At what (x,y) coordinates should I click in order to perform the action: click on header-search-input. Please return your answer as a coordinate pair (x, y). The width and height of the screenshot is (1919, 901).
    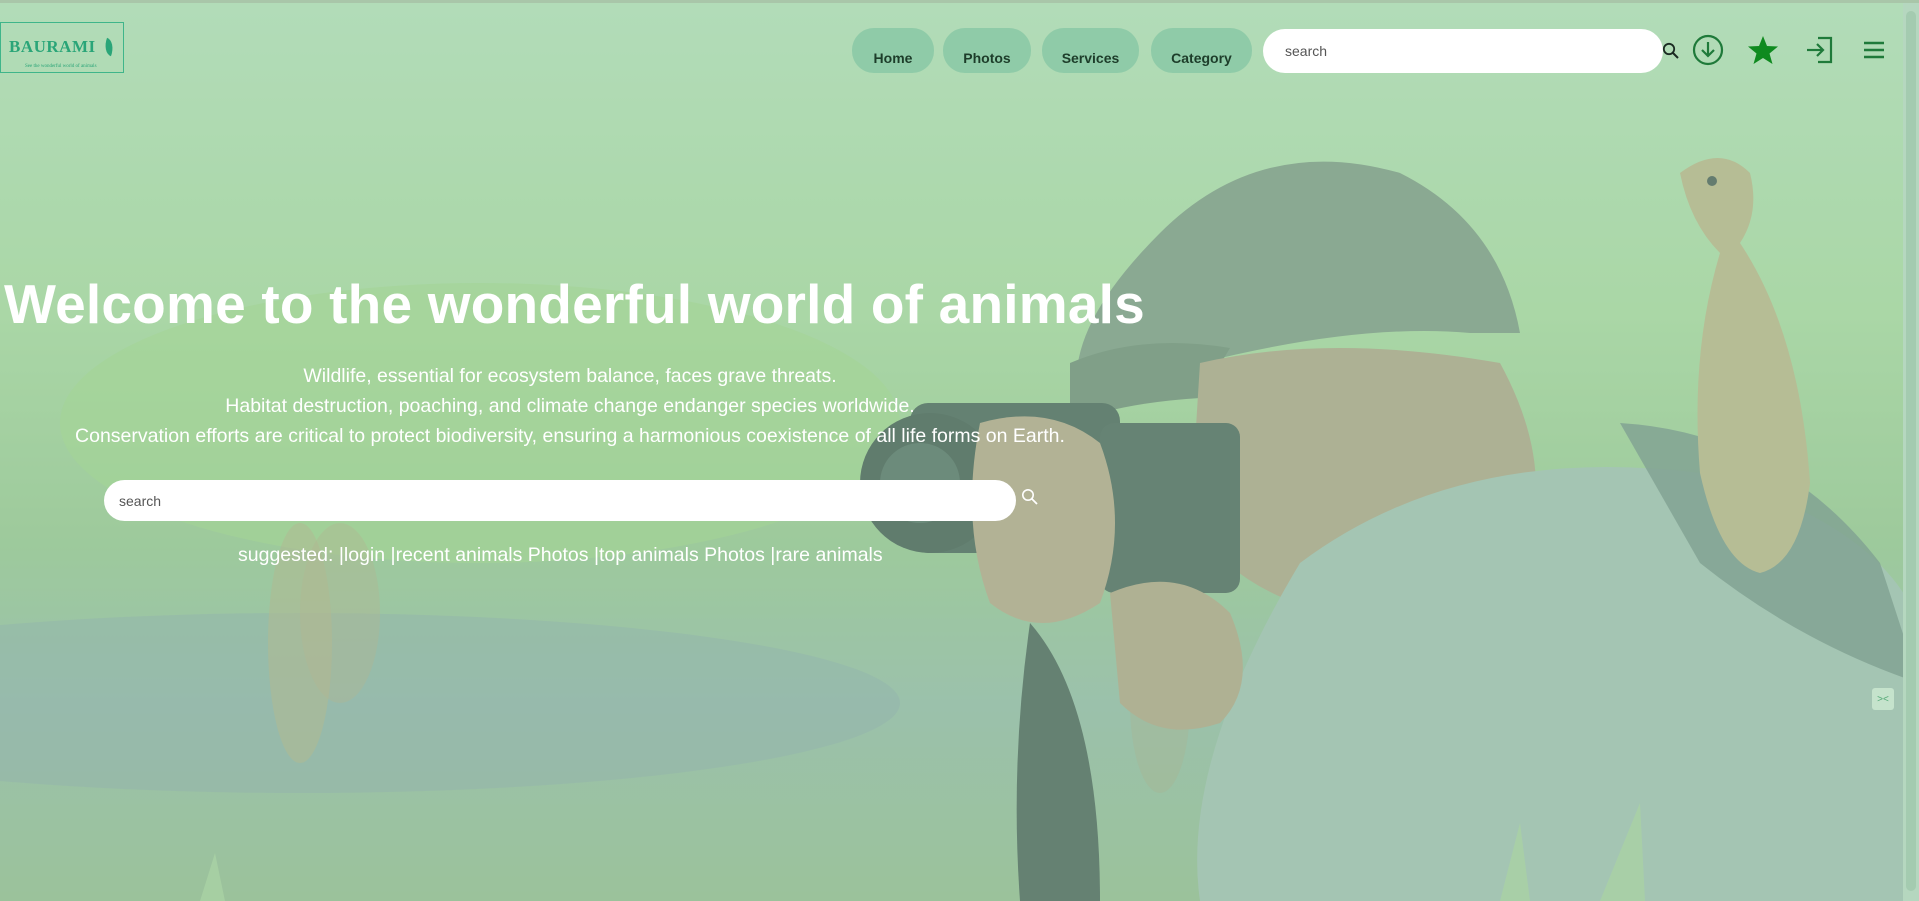
    Looking at the image, I should click on (1463, 51).